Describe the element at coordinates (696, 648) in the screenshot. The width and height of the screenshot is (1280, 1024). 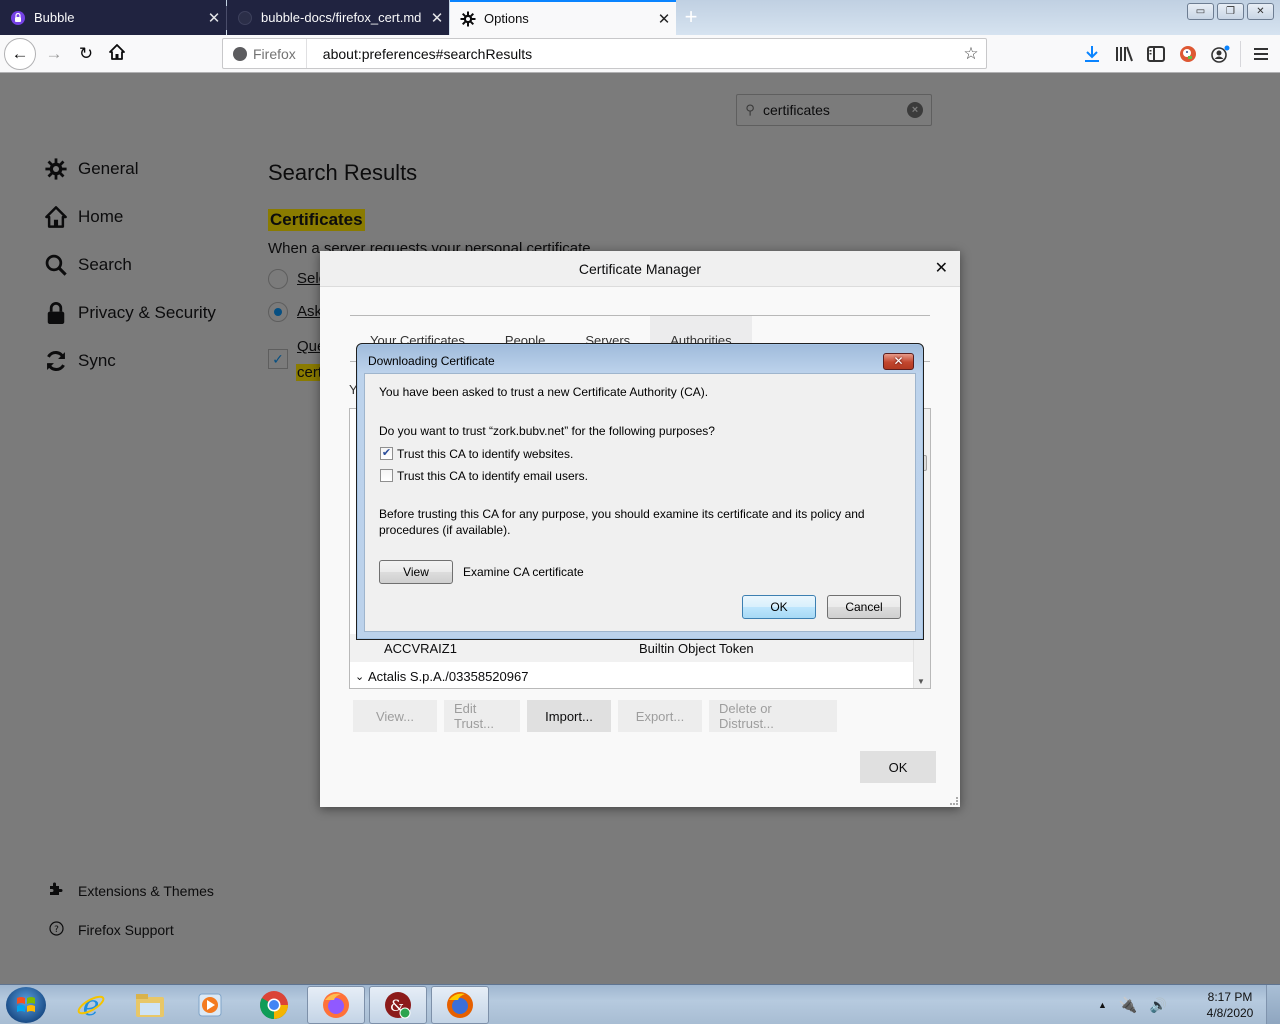
I see `security-device: Builtin Object Token` at that location.